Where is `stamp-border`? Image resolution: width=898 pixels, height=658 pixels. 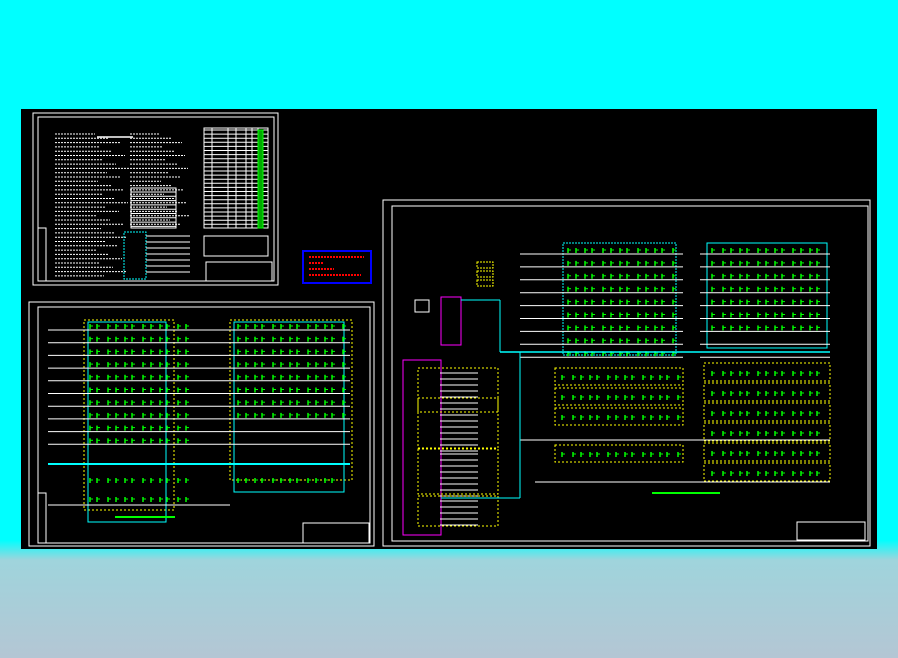
stamp-border is located at coordinates (337, 267).